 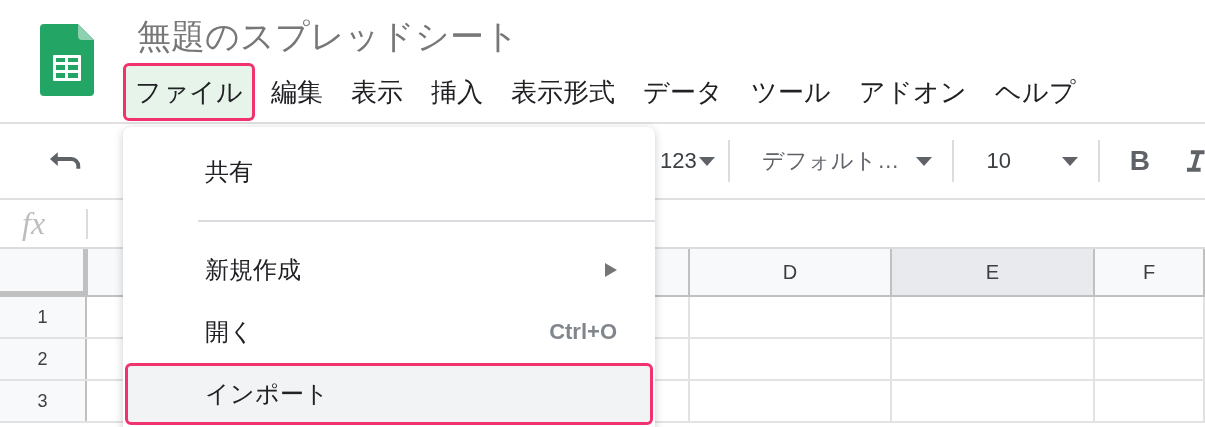 What do you see at coordinates (1150, 272) in the screenshot?
I see `column-header: F` at bounding box center [1150, 272].